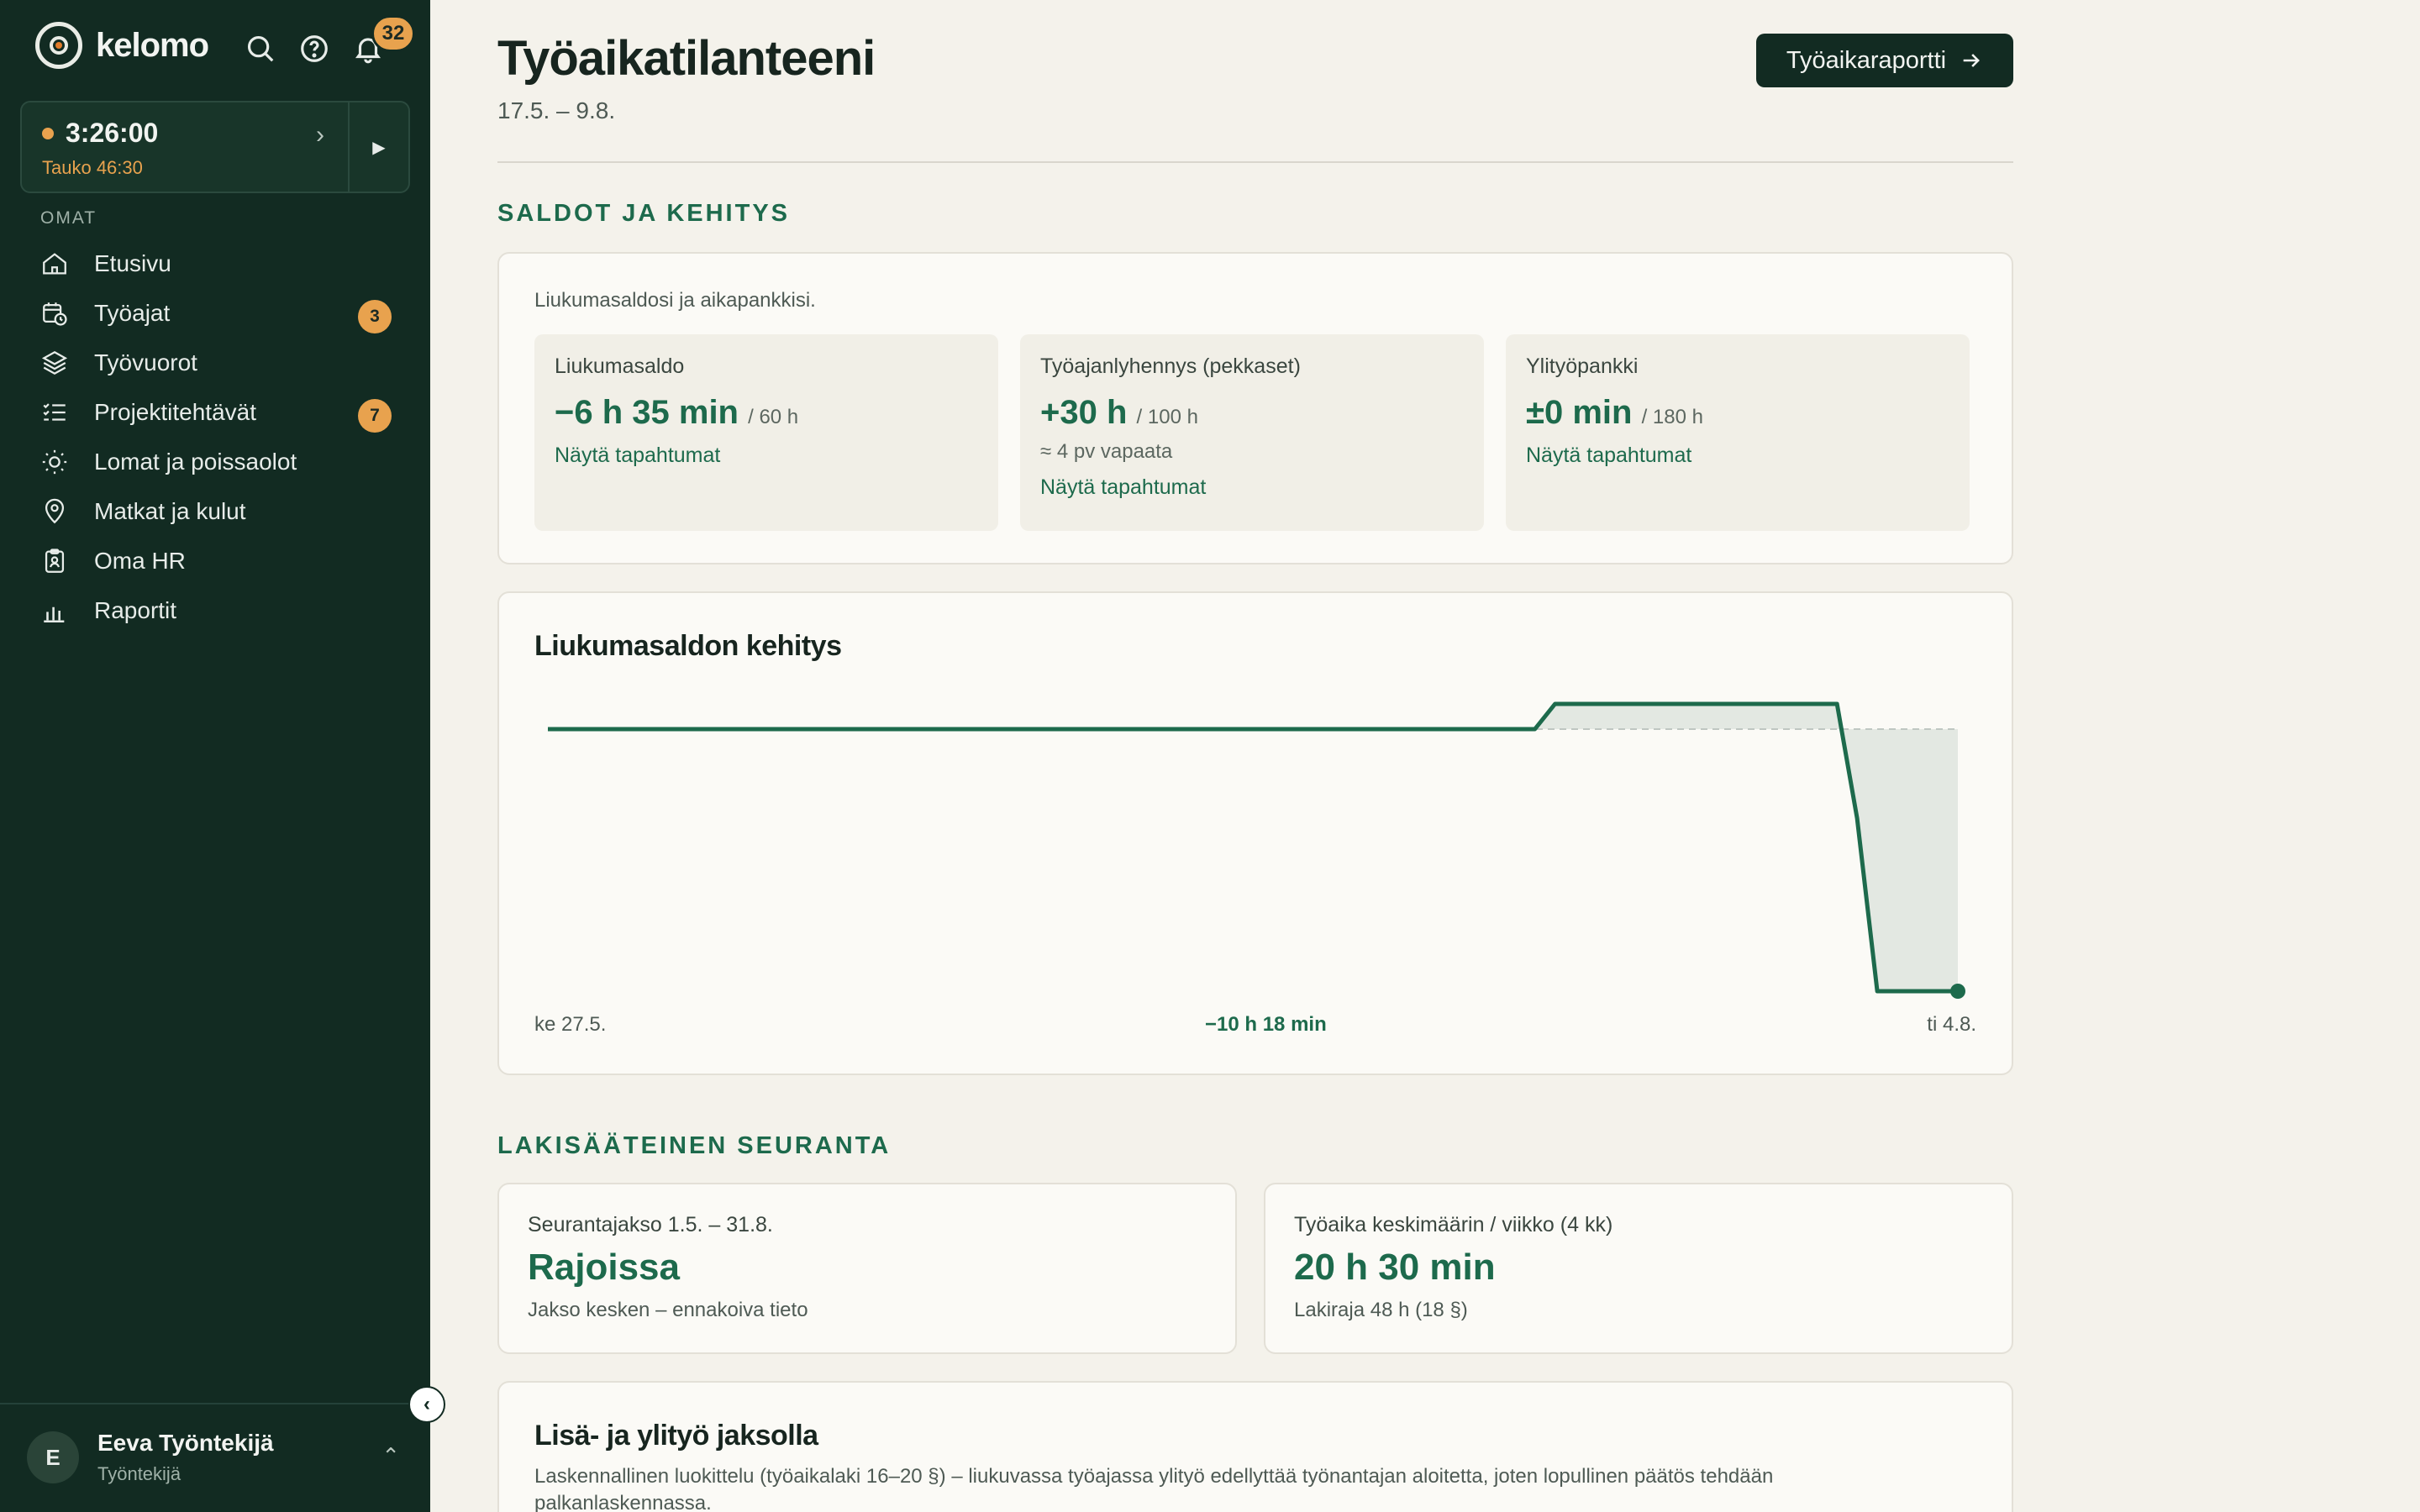  Describe the element at coordinates (175, 411) in the screenshot. I see `sidebar-item-label: Projektitehtävät` at that location.